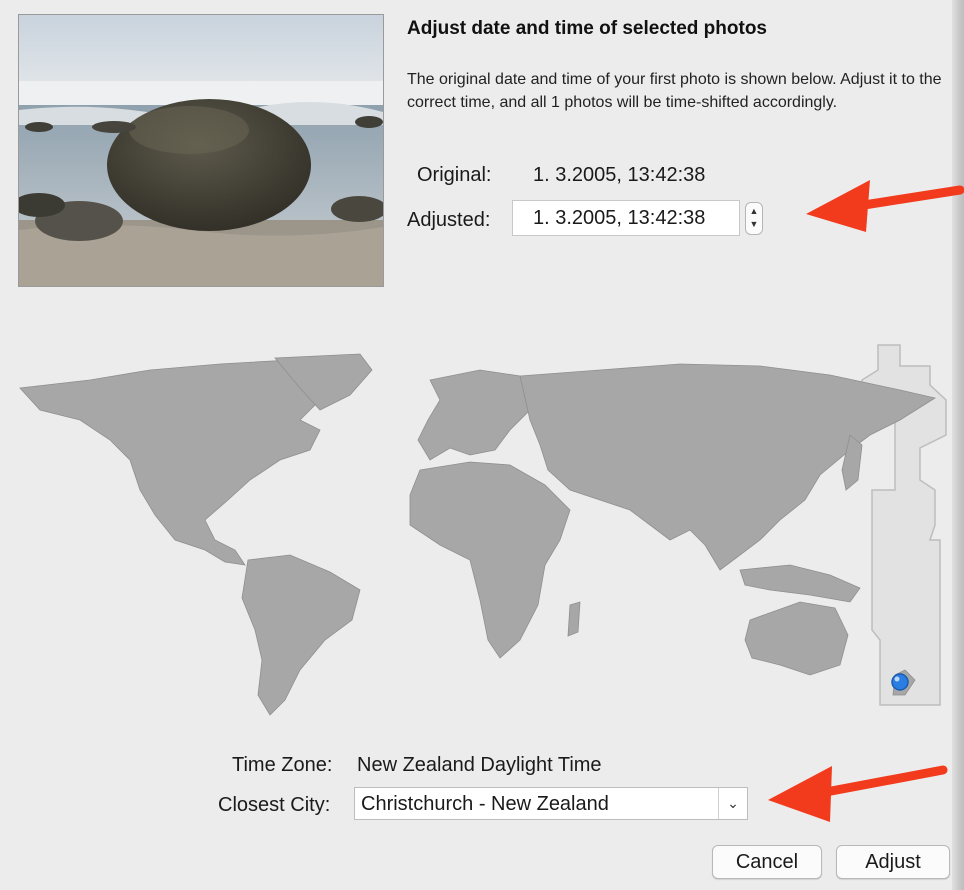 This screenshot has height=890, width=964. I want to click on dialog-title: Adjust date and time of selected photos, so click(587, 28).